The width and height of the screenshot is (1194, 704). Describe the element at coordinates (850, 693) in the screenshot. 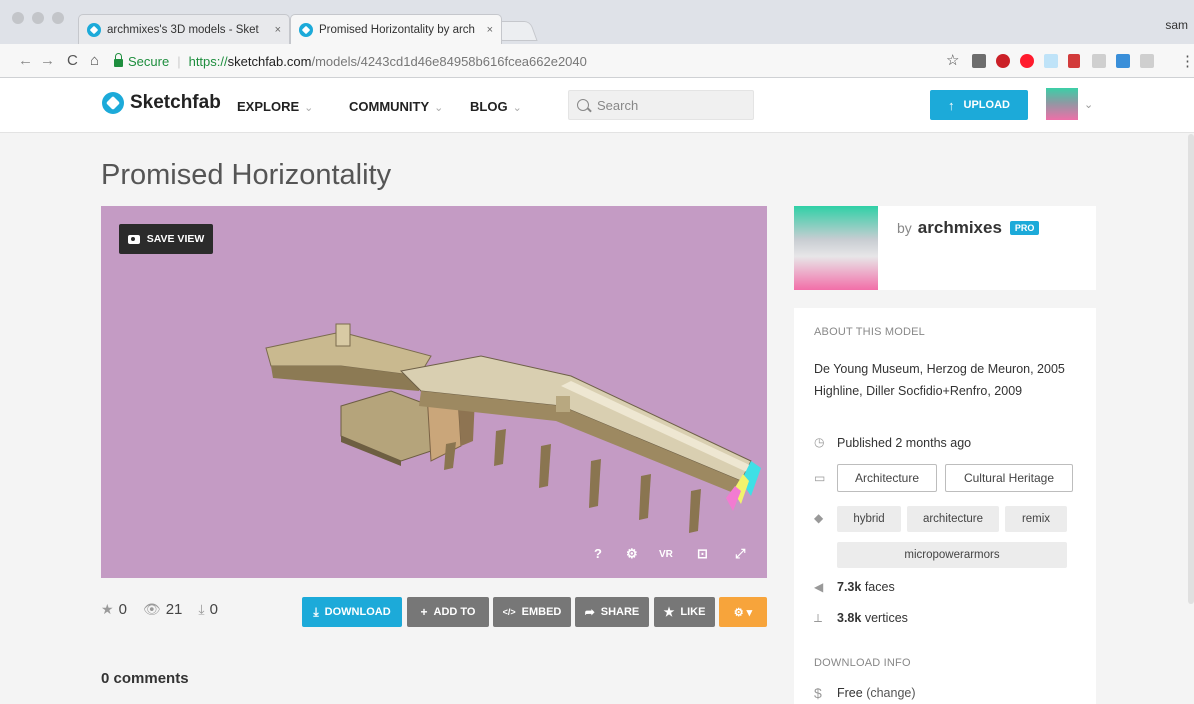

I see `price-value: Free` at that location.